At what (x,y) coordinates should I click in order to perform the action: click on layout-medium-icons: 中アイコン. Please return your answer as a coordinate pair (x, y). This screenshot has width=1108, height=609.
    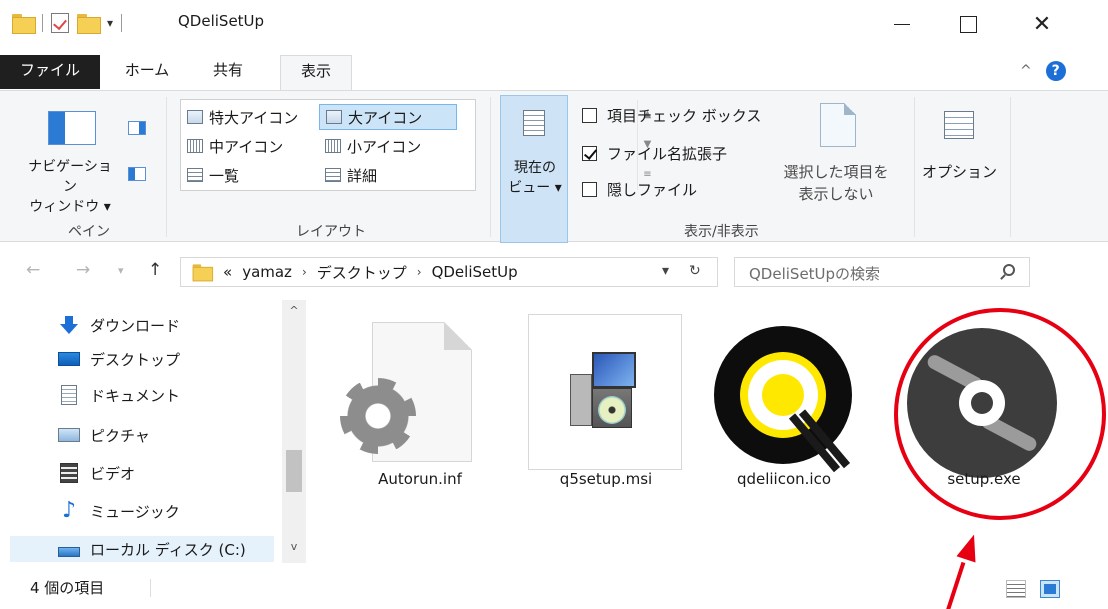
    Looking at the image, I should click on (250, 146).